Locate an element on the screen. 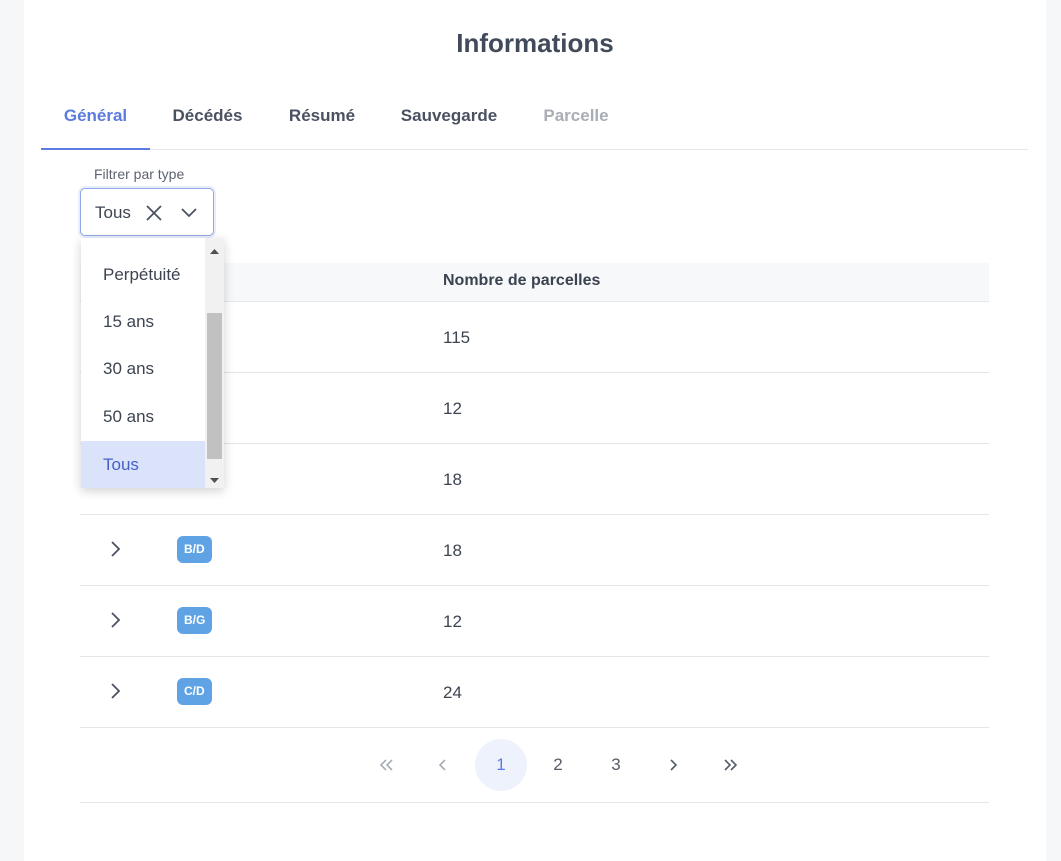 This screenshot has height=861, width=1061. tab-decedes: Décédés is located at coordinates (207, 120).